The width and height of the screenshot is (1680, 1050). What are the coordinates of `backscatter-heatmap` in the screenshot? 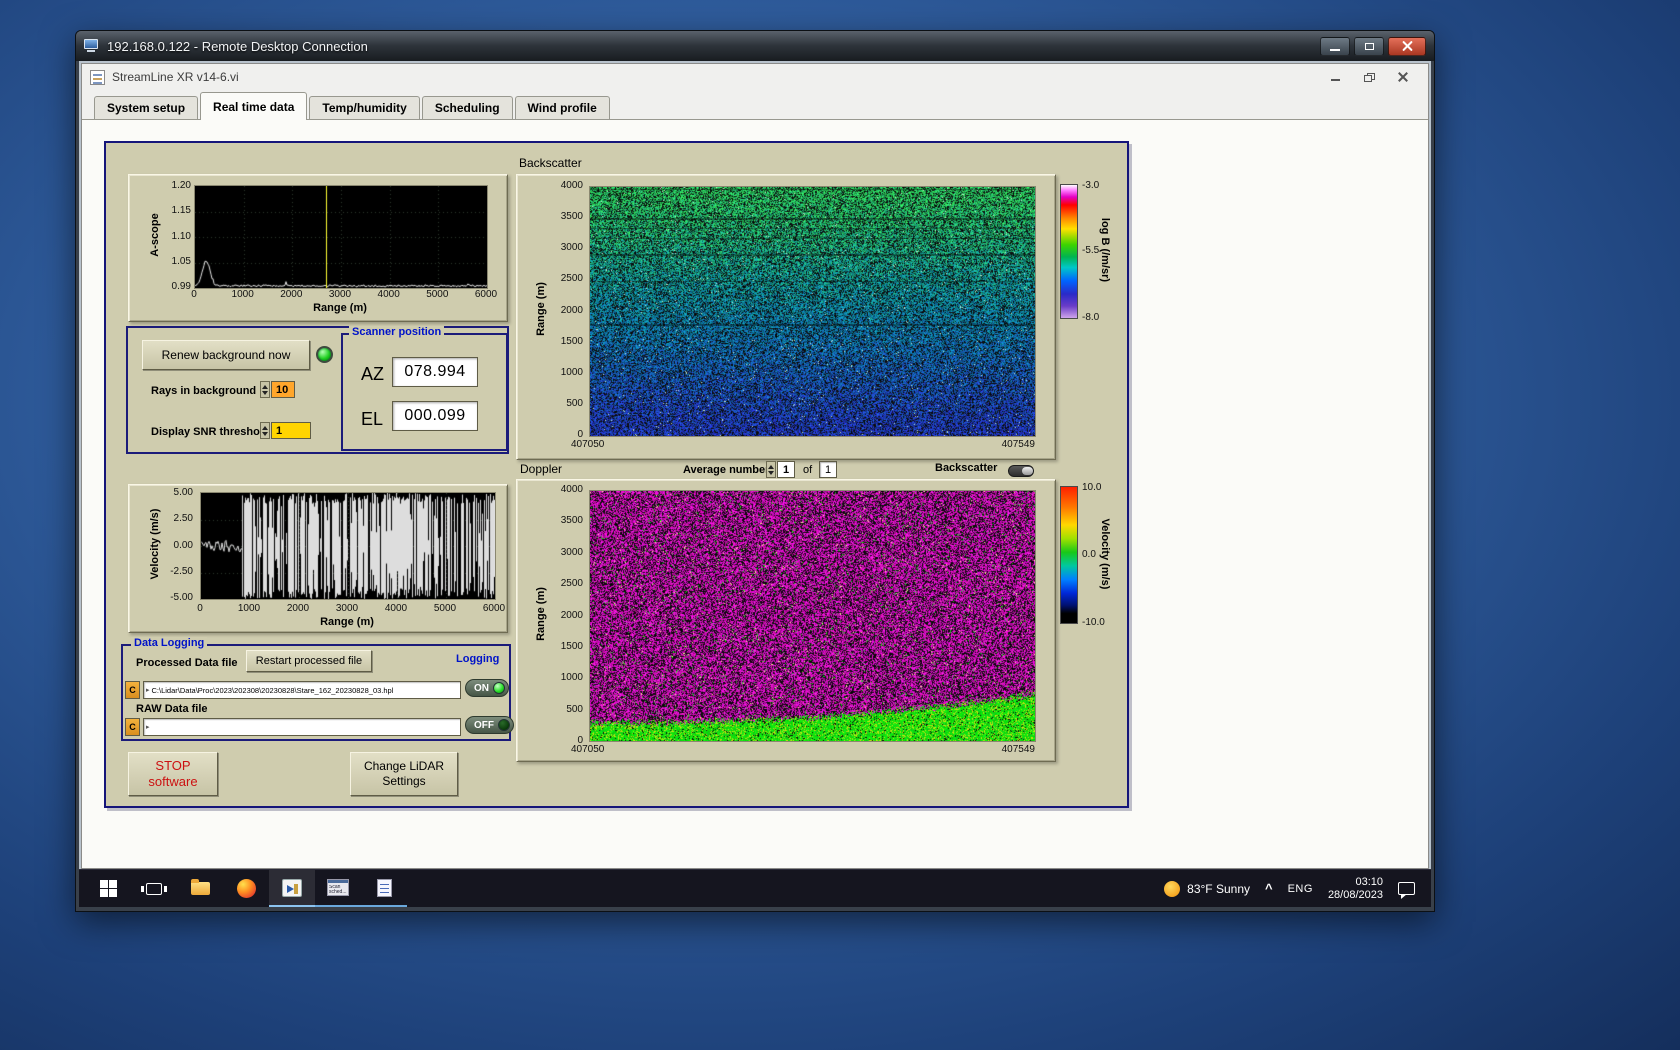 It's located at (812, 311).